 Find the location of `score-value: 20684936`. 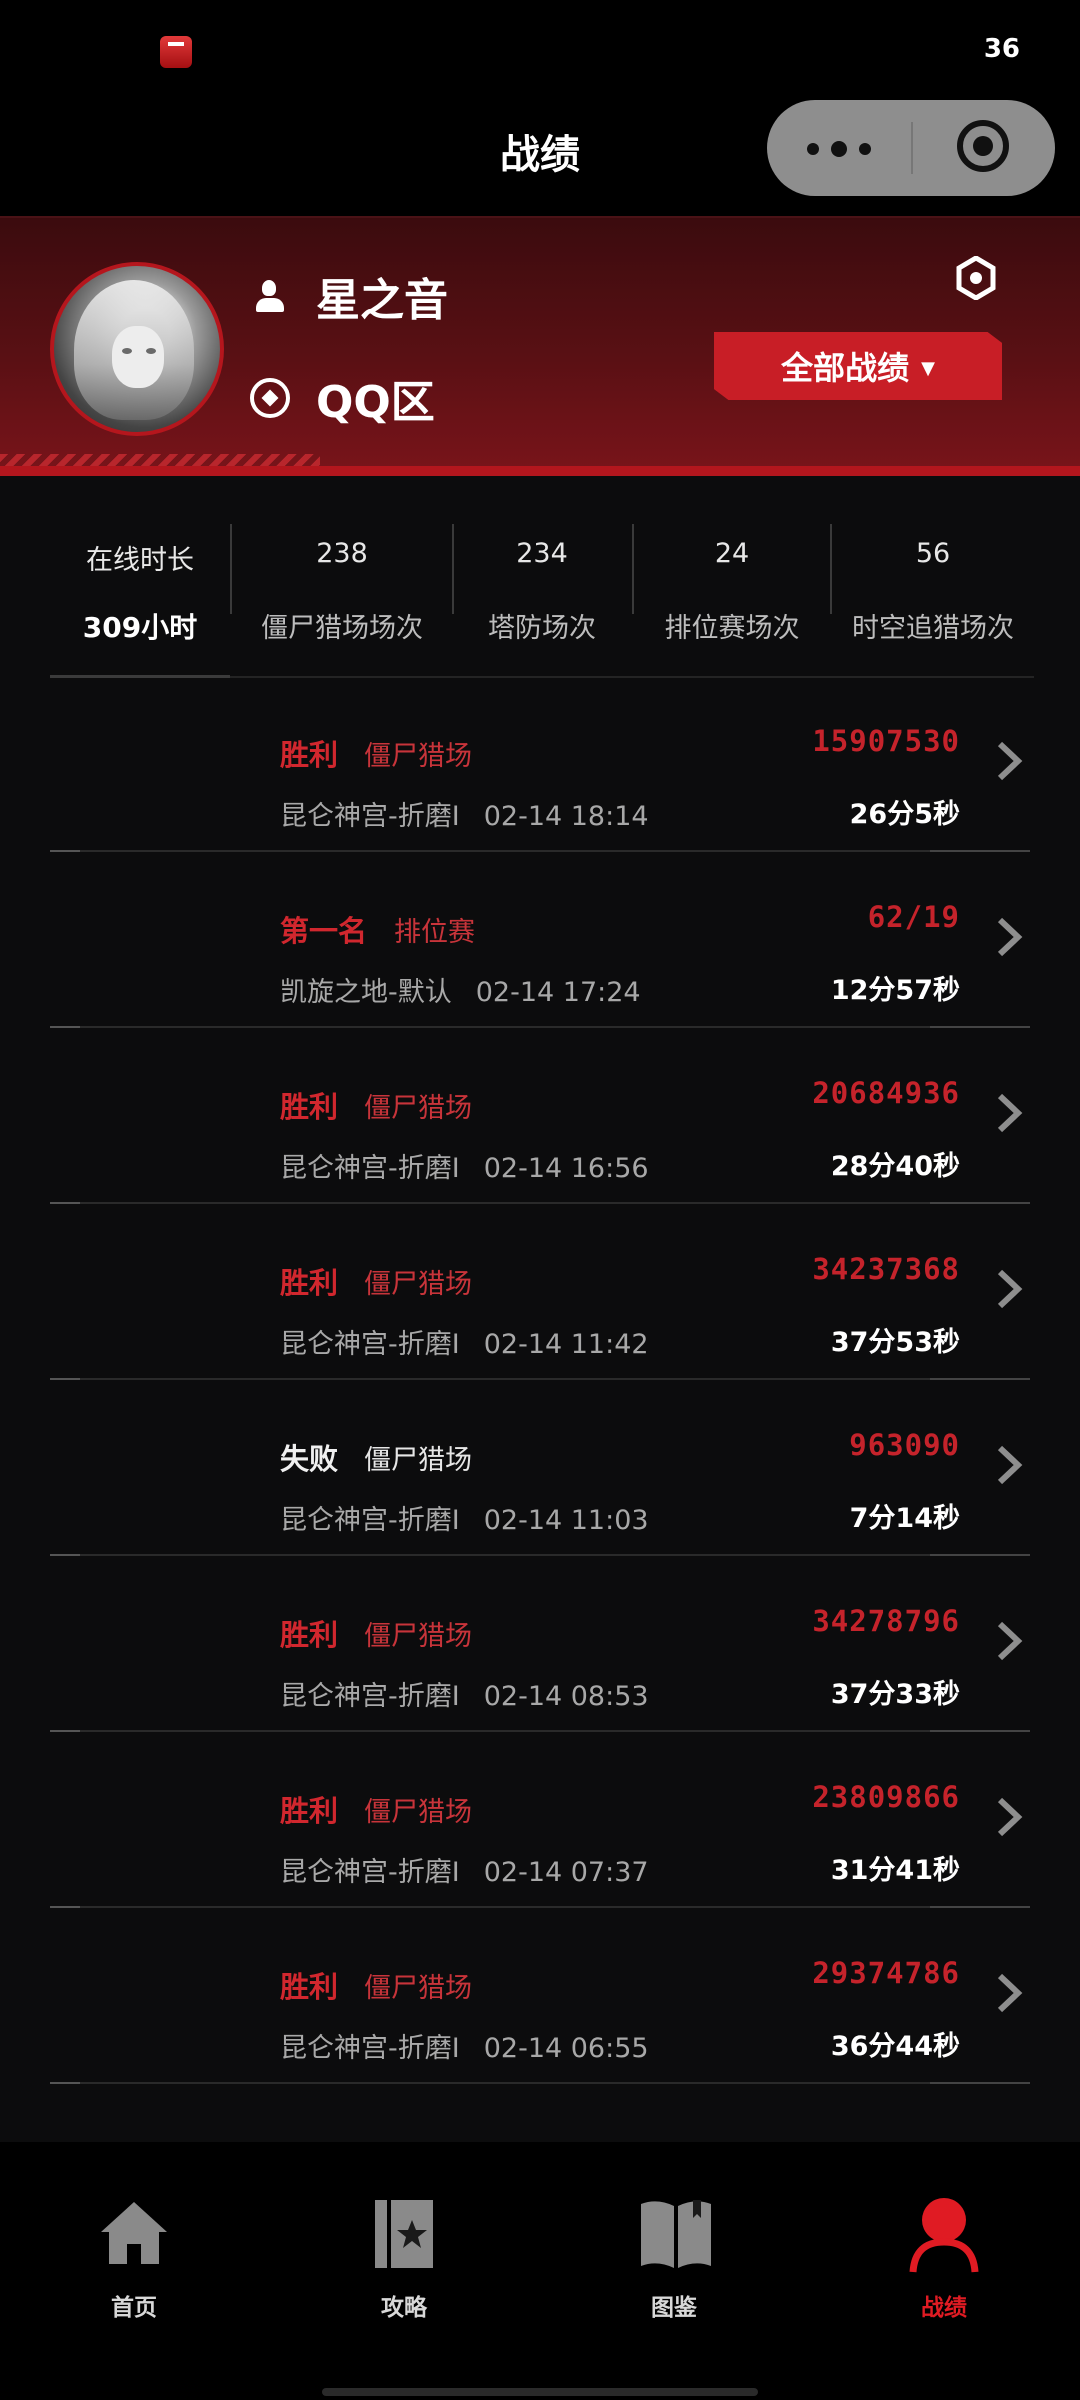

score-value: 20684936 is located at coordinates (886, 1093).